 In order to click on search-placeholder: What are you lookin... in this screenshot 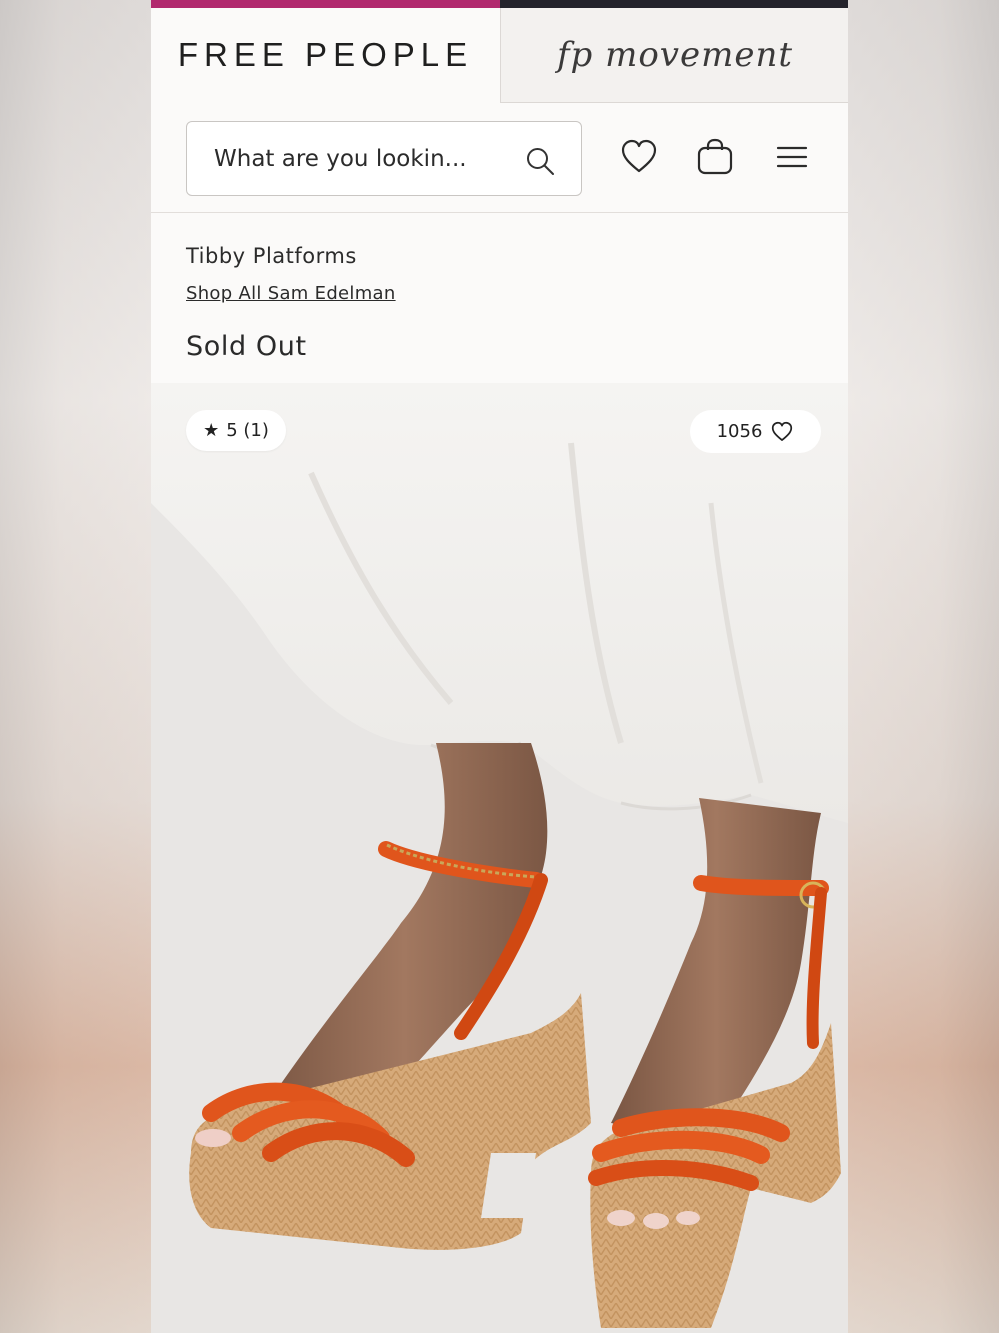, I will do `click(340, 158)`.